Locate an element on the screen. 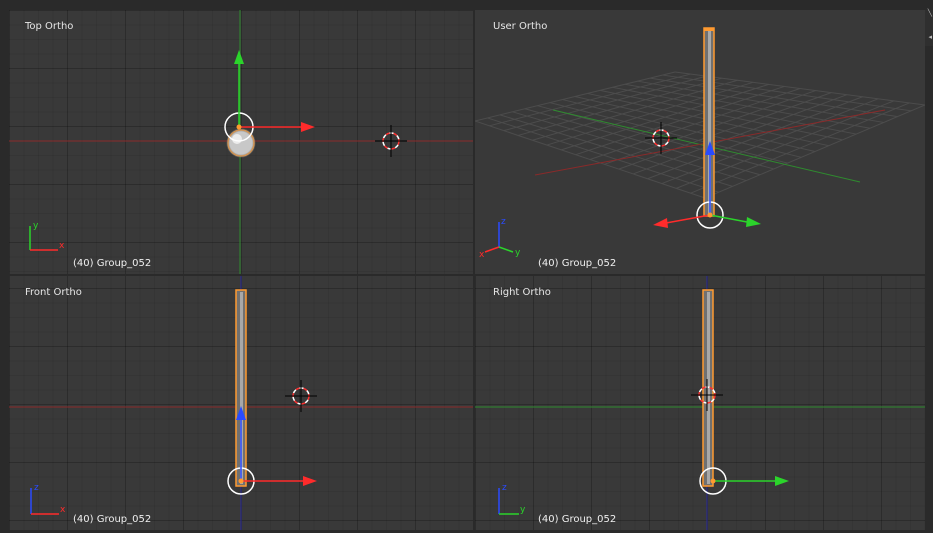 Image resolution: width=933 pixels, height=533 pixels. chevron-left-icon: ◂ is located at coordinates (930, 37).